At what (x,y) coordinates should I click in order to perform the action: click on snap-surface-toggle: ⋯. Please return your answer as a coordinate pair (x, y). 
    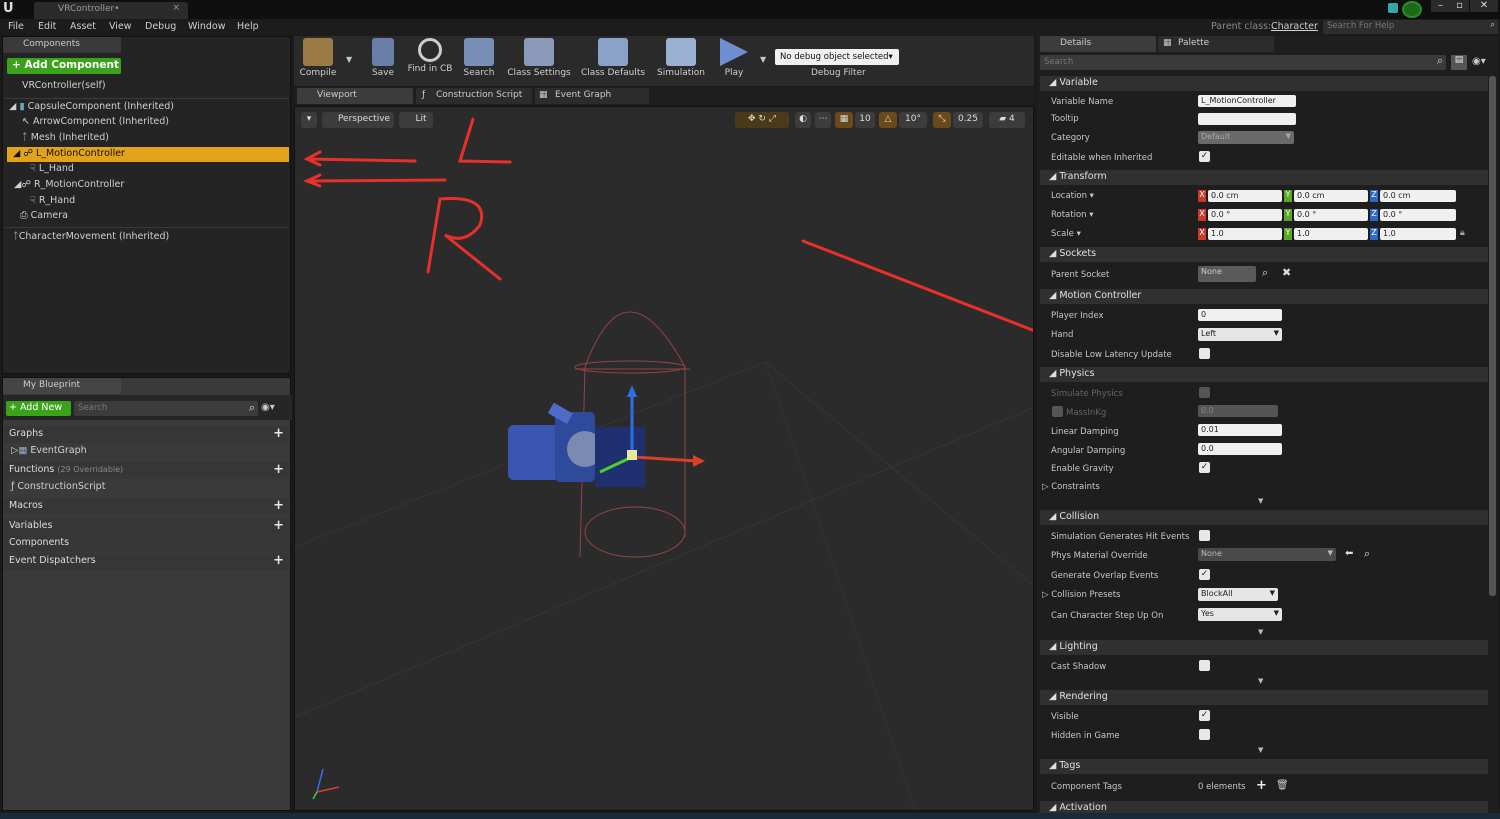
    Looking at the image, I should click on (823, 120).